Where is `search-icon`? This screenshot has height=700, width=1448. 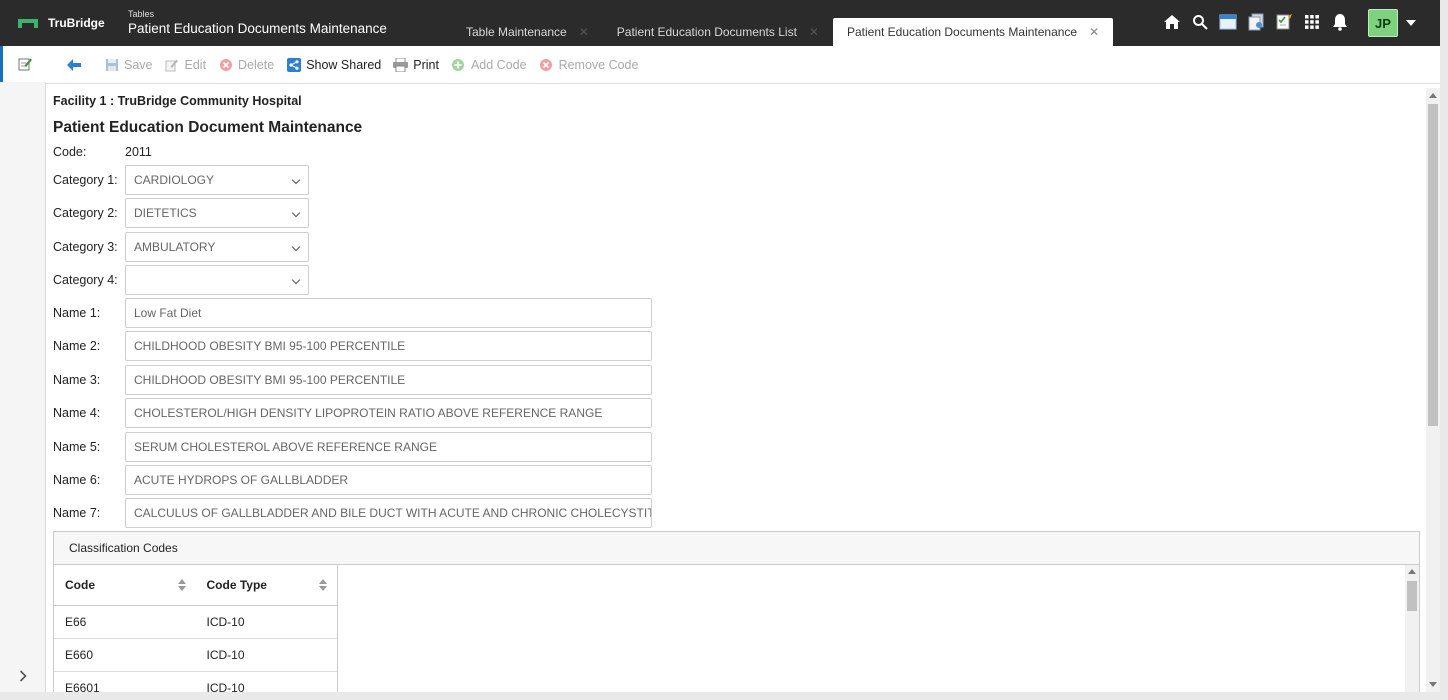 search-icon is located at coordinates (1200, 22).